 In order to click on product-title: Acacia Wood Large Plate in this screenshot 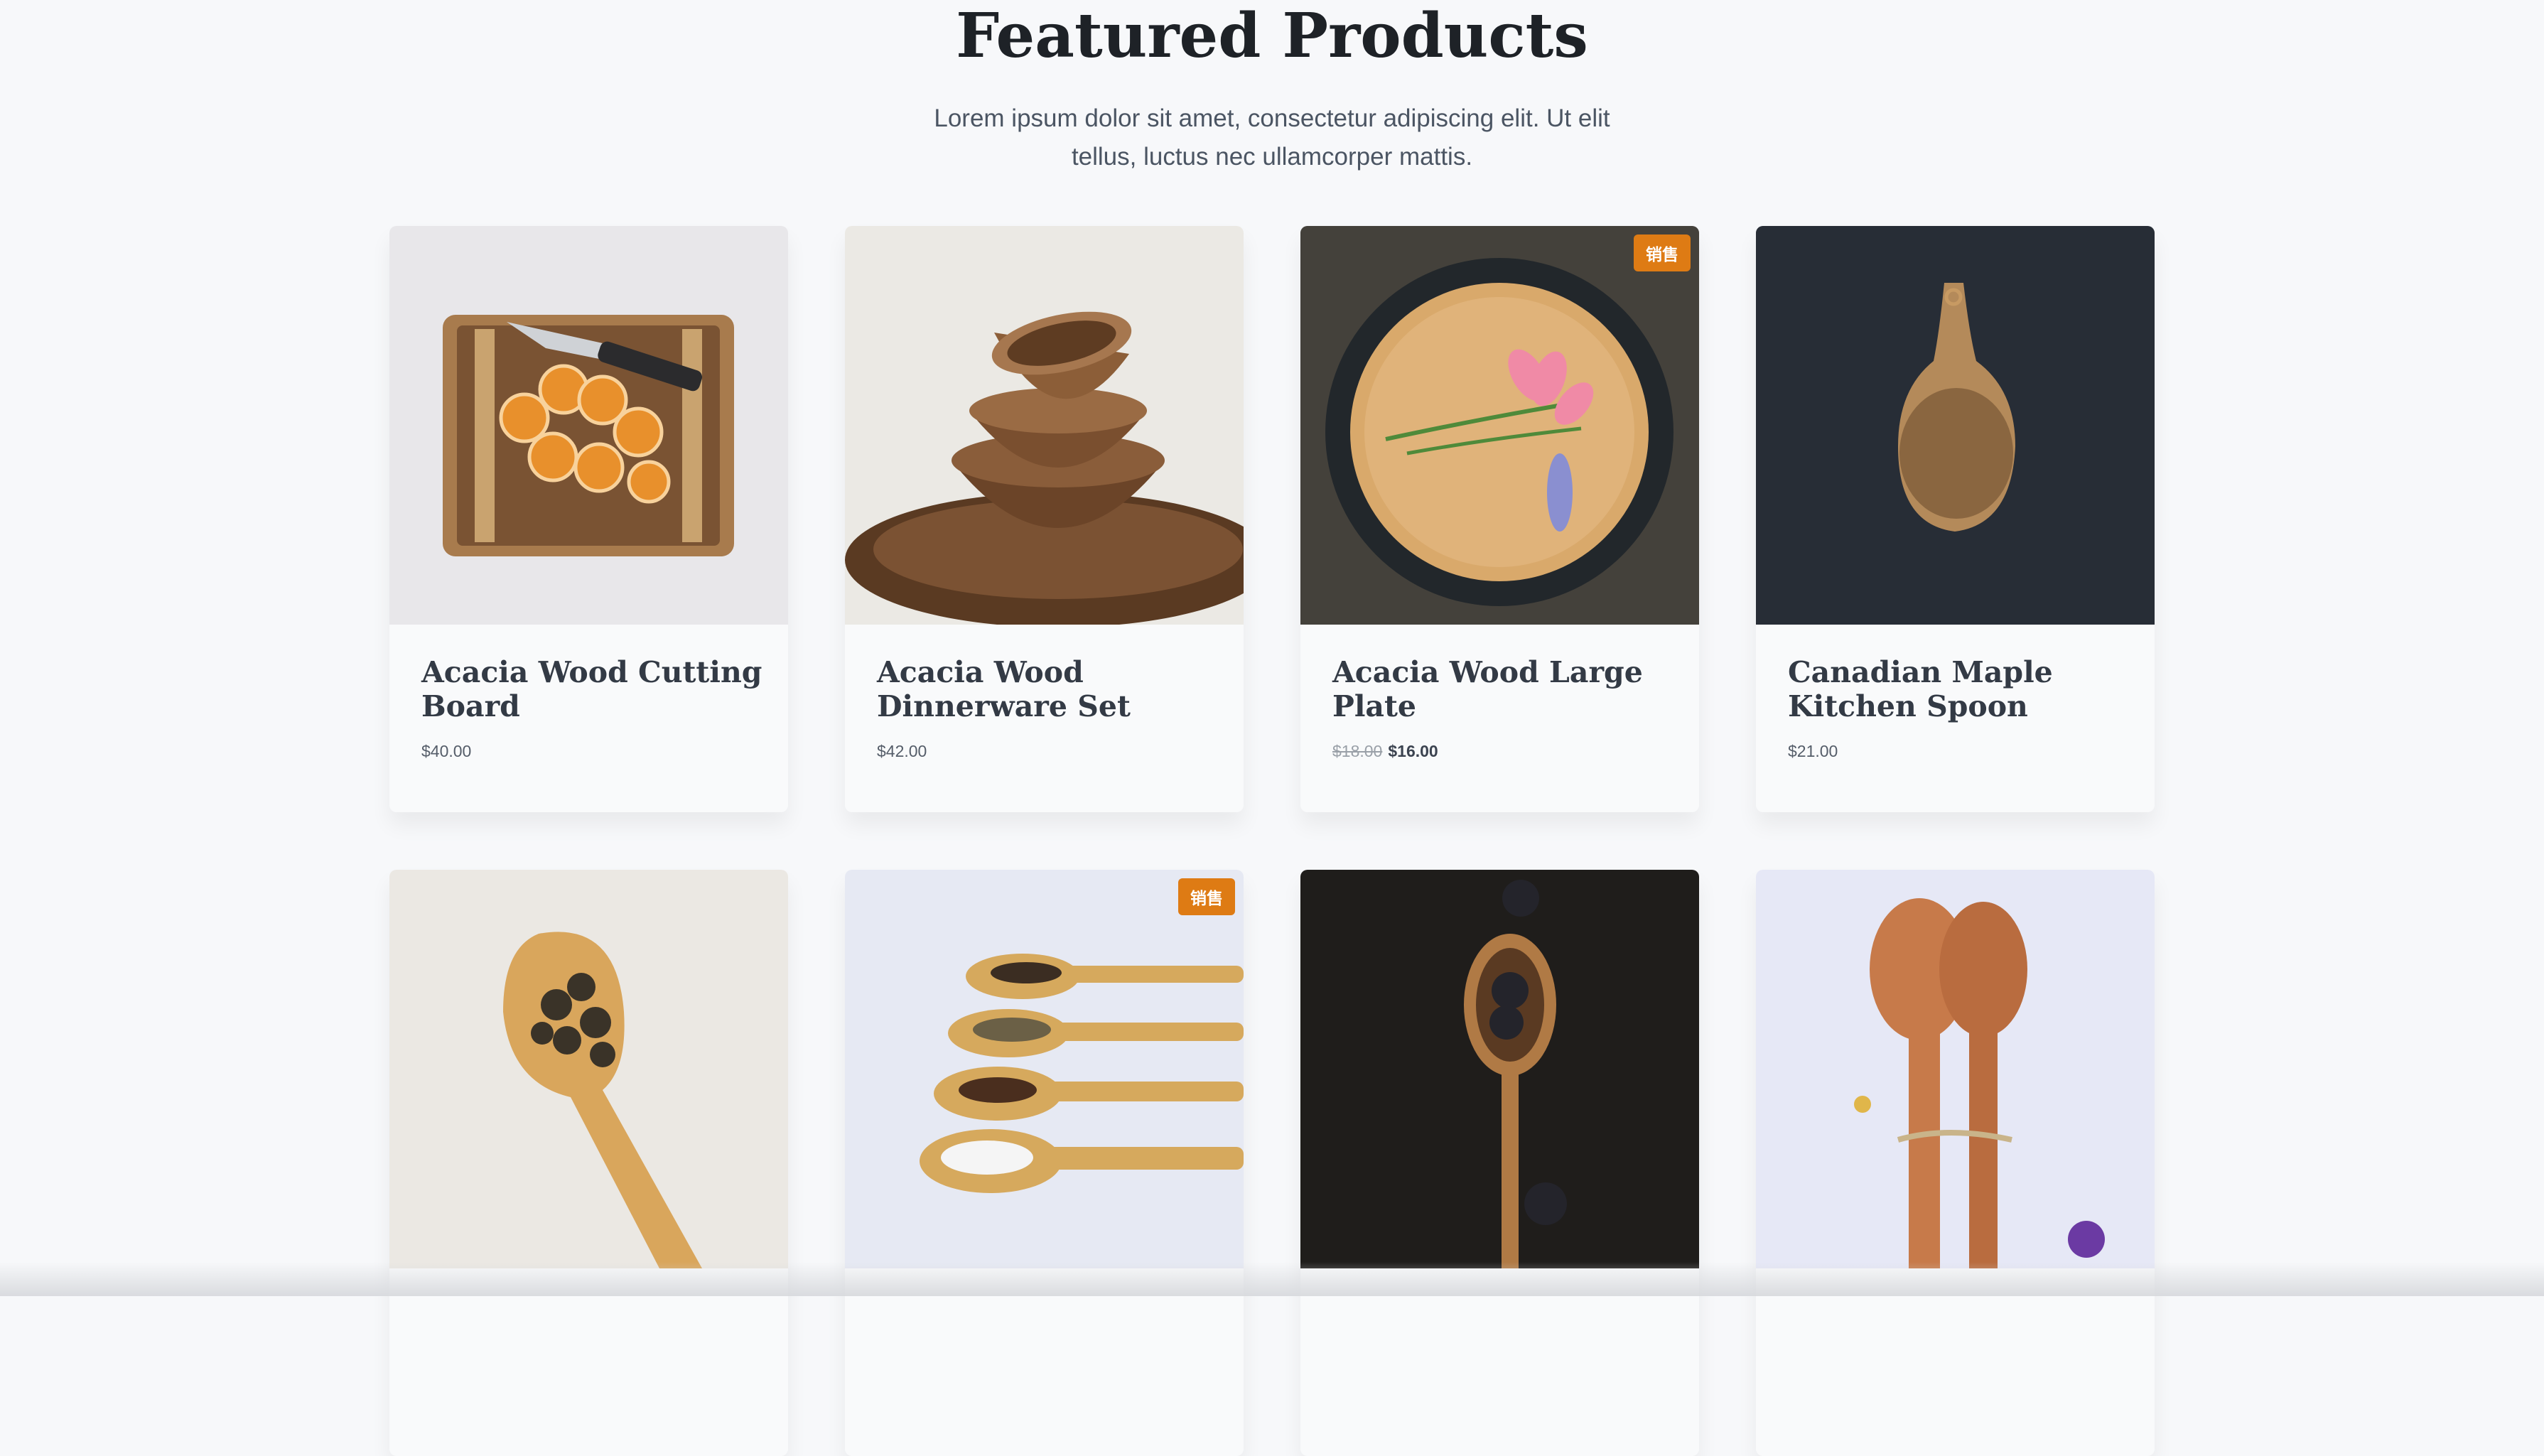, I will do `click(1502, 689)`.